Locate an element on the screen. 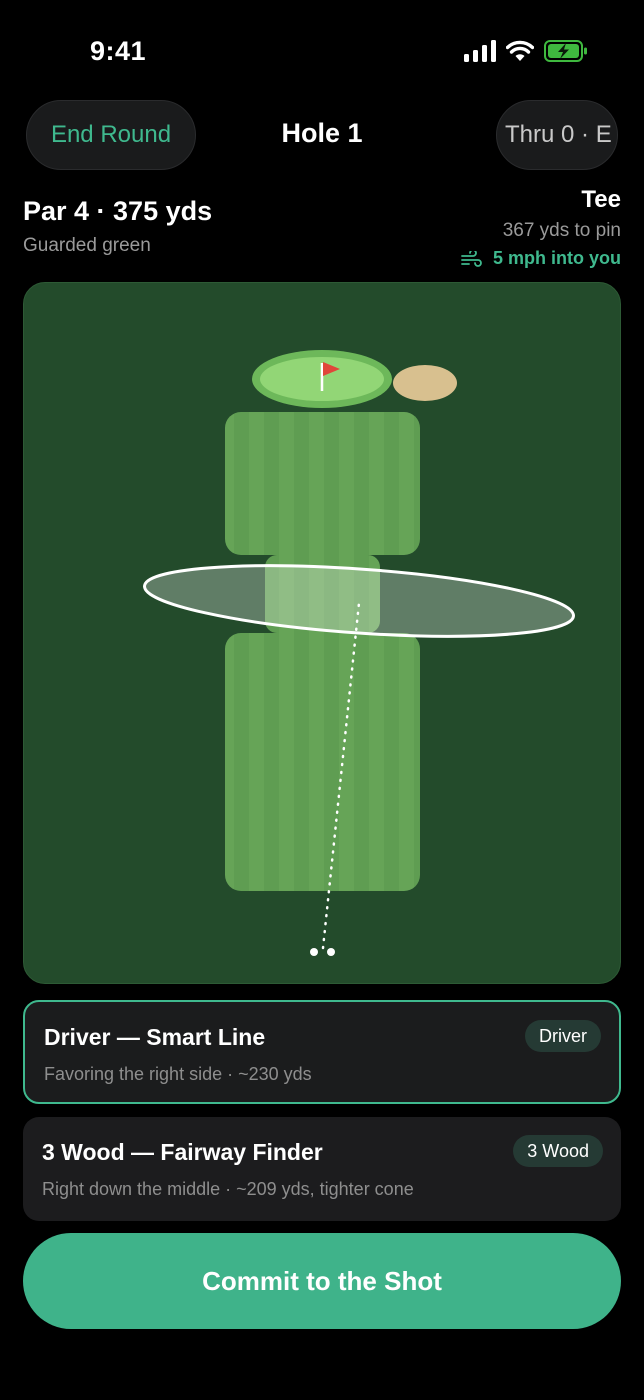 Image resolution: width=644 pixels, height=1400 pixels. shot-option-title: 3 Wood — Fairway Finder is located at coordinates (182, 1152).